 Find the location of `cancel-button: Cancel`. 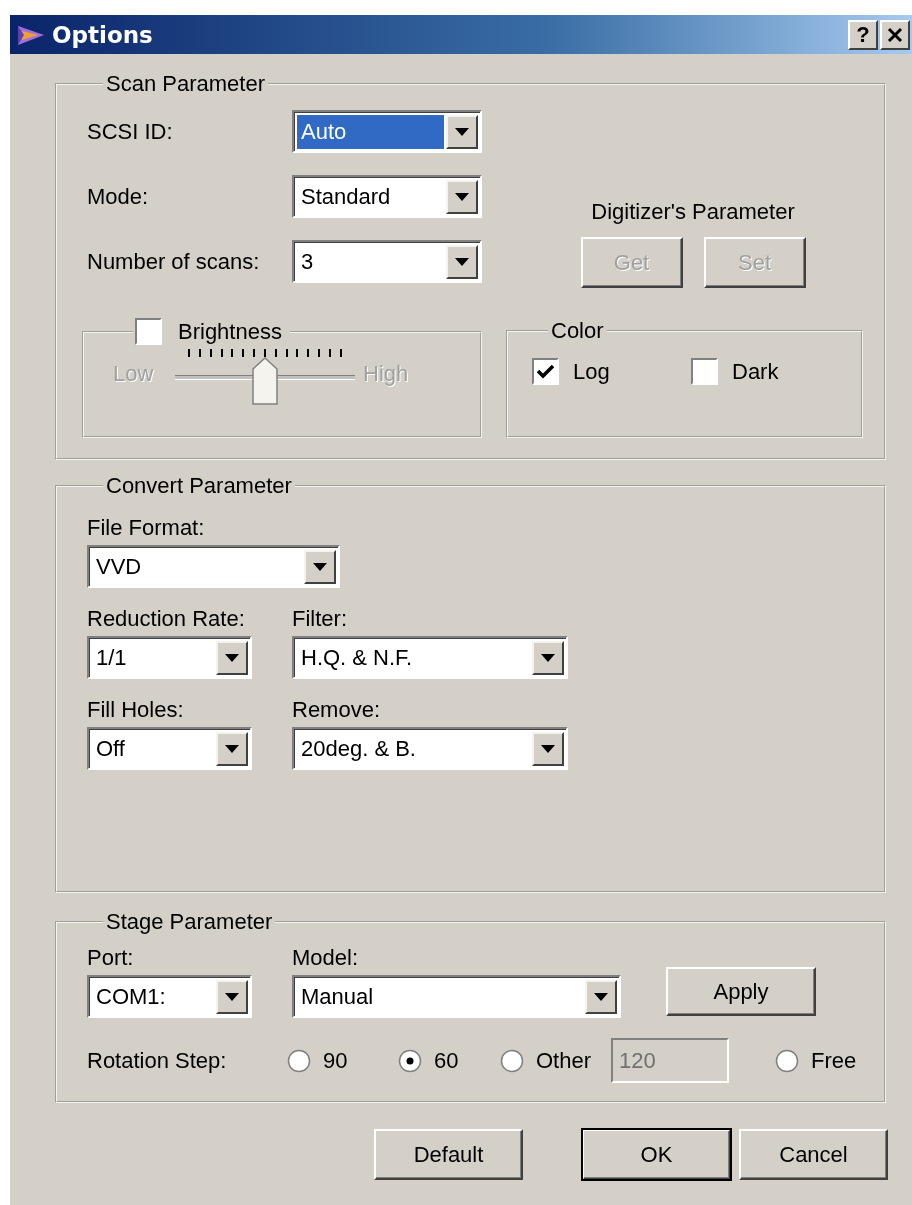

cancel-button: Cancel is located at coordinates (813, 1154).